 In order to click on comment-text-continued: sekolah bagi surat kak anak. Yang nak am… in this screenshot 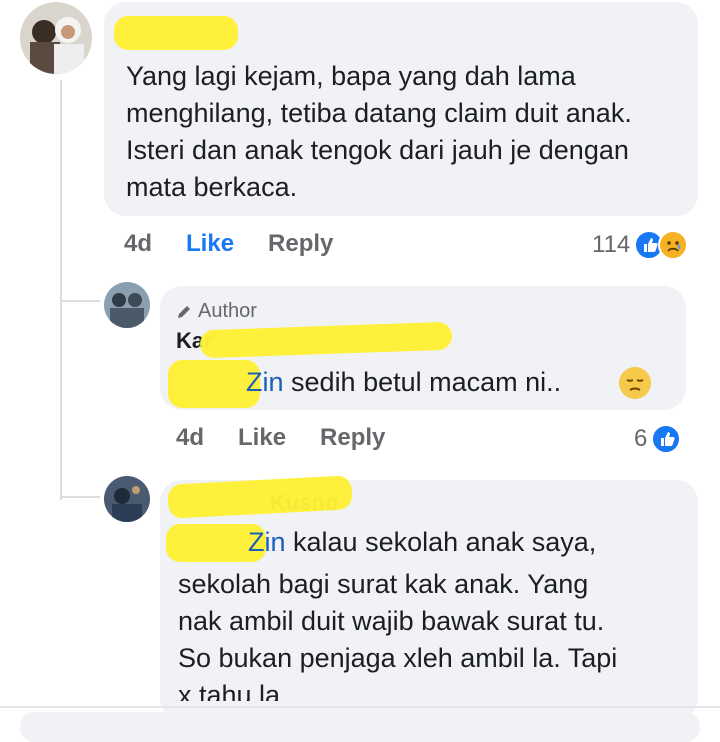, I will do `click(398, 635)`.